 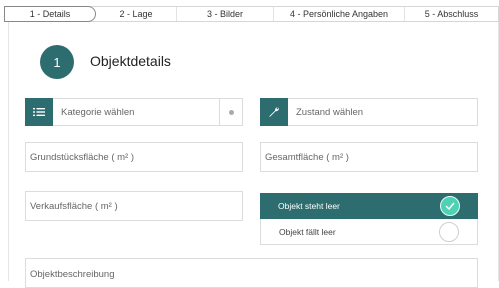 What do you see at coordinates (130, 61) in the screenshot?
I see `section-title: Objektdetails` at bounding box center [130, 61].